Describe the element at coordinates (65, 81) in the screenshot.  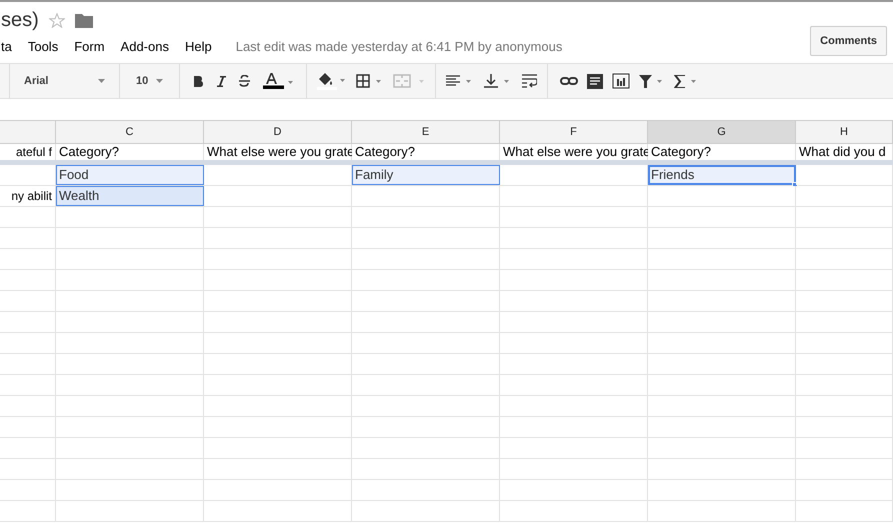
I see `font-dropdown: Arial` at that location.